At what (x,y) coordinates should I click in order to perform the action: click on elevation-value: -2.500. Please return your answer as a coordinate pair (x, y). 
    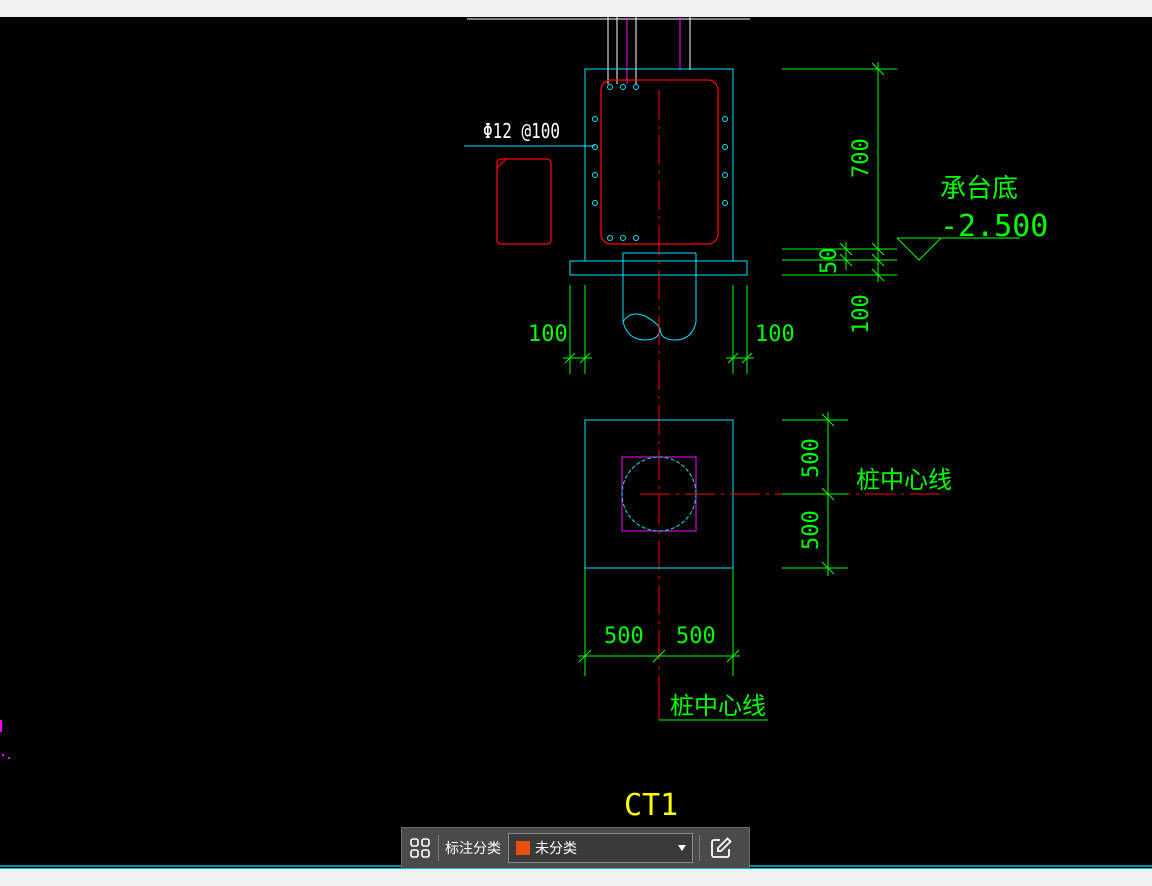
    Looking at the image, I should click on (994, 226).